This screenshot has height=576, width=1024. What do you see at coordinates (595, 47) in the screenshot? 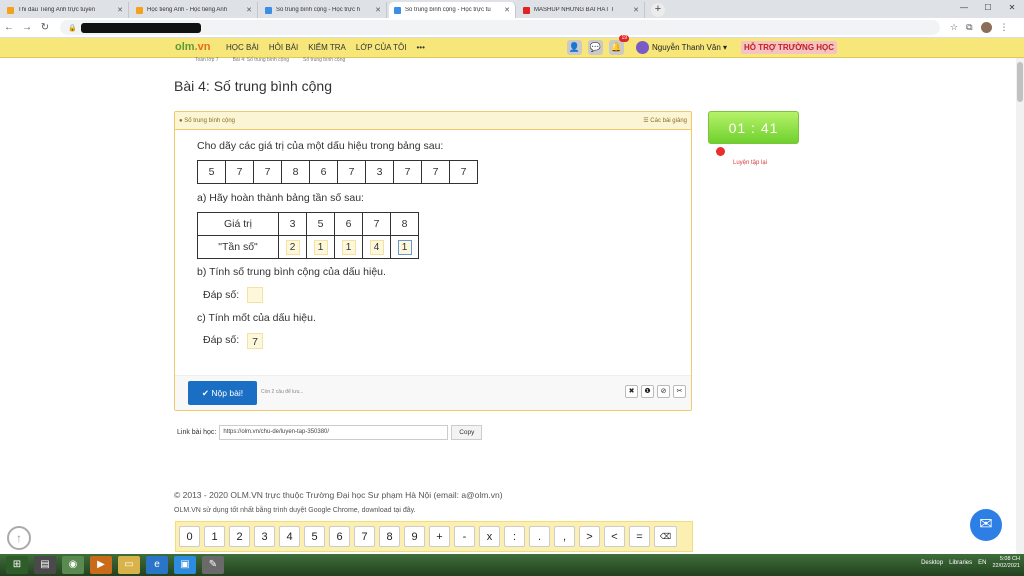
I see `chat-icon: 💬` at bounding box center [595, 47].